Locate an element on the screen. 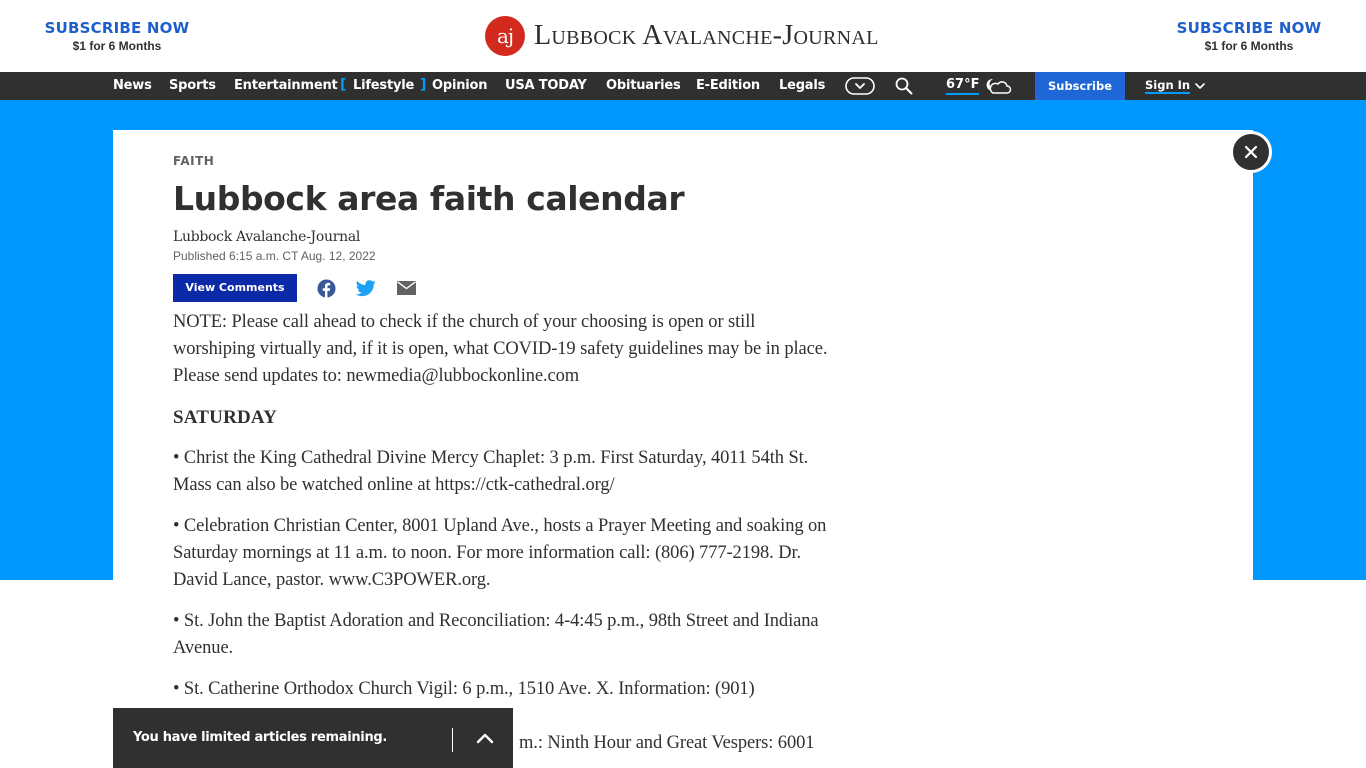  view-comments-button: View Comments is located at coordinates (235, 288).